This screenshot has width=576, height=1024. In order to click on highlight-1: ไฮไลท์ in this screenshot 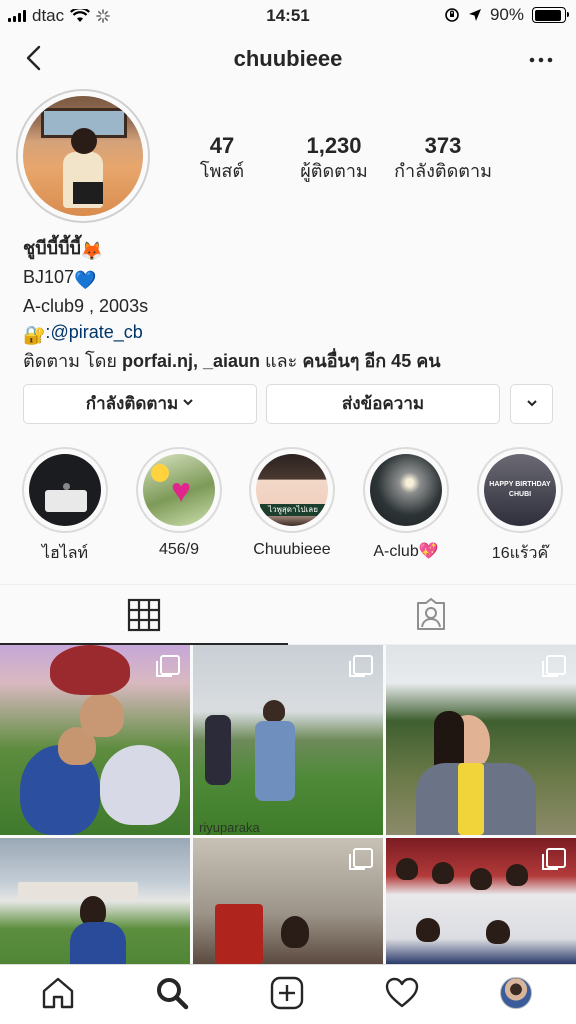, I will do `click(65, 506)`.